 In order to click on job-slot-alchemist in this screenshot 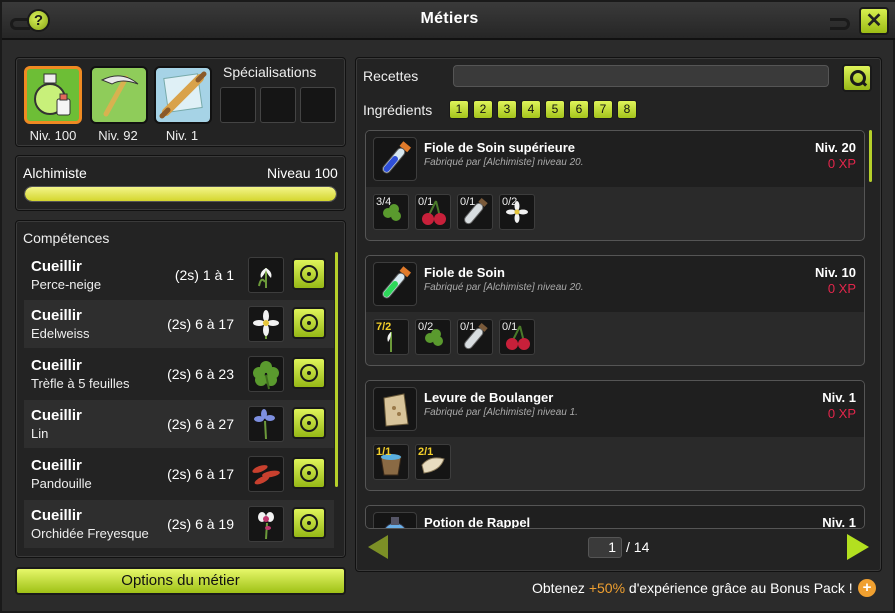, I will do `click(53, 95)`.